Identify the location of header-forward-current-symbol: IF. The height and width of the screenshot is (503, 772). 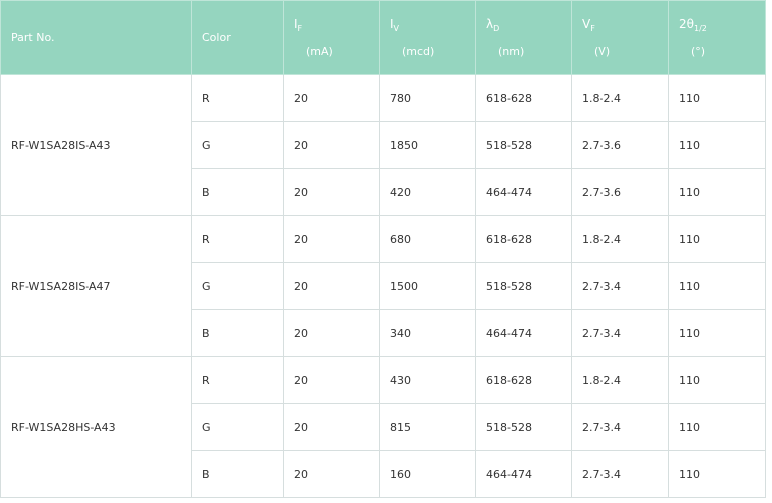
(298, 25).